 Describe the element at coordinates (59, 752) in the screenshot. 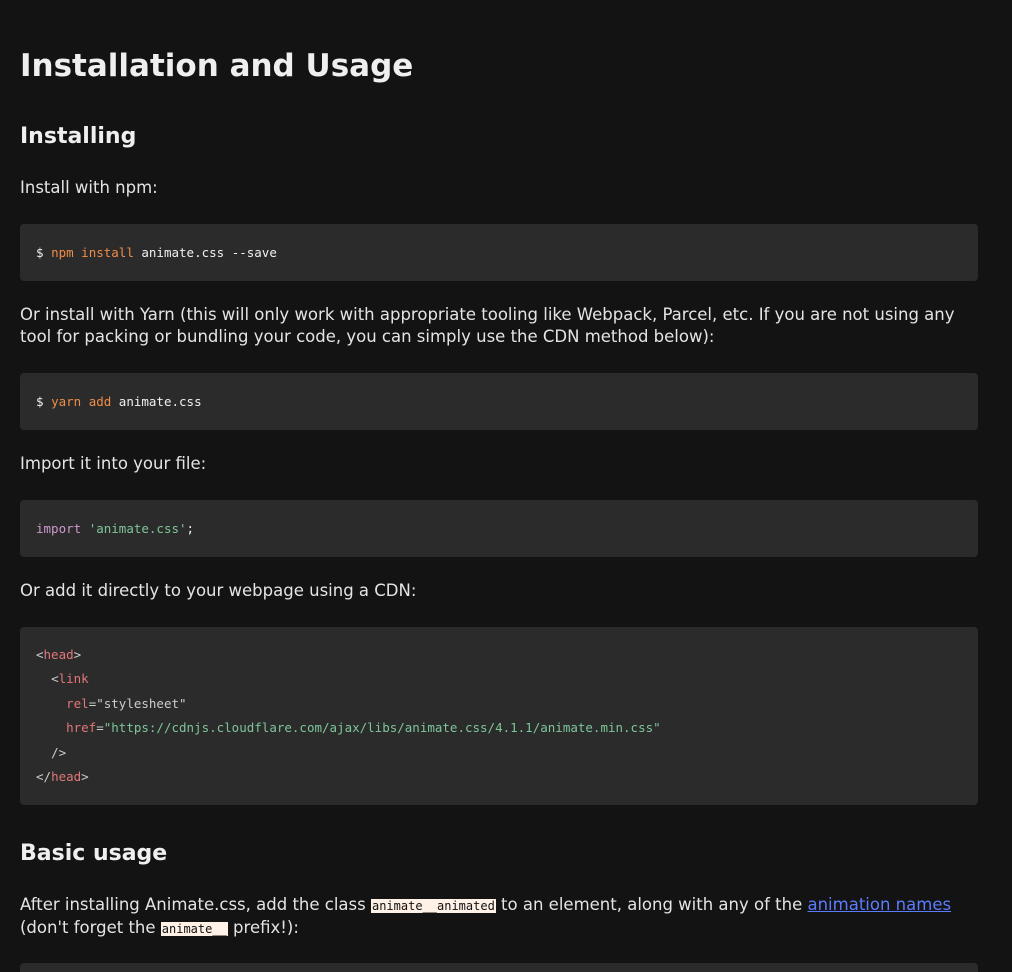

I see `punctuation: />` at that location.